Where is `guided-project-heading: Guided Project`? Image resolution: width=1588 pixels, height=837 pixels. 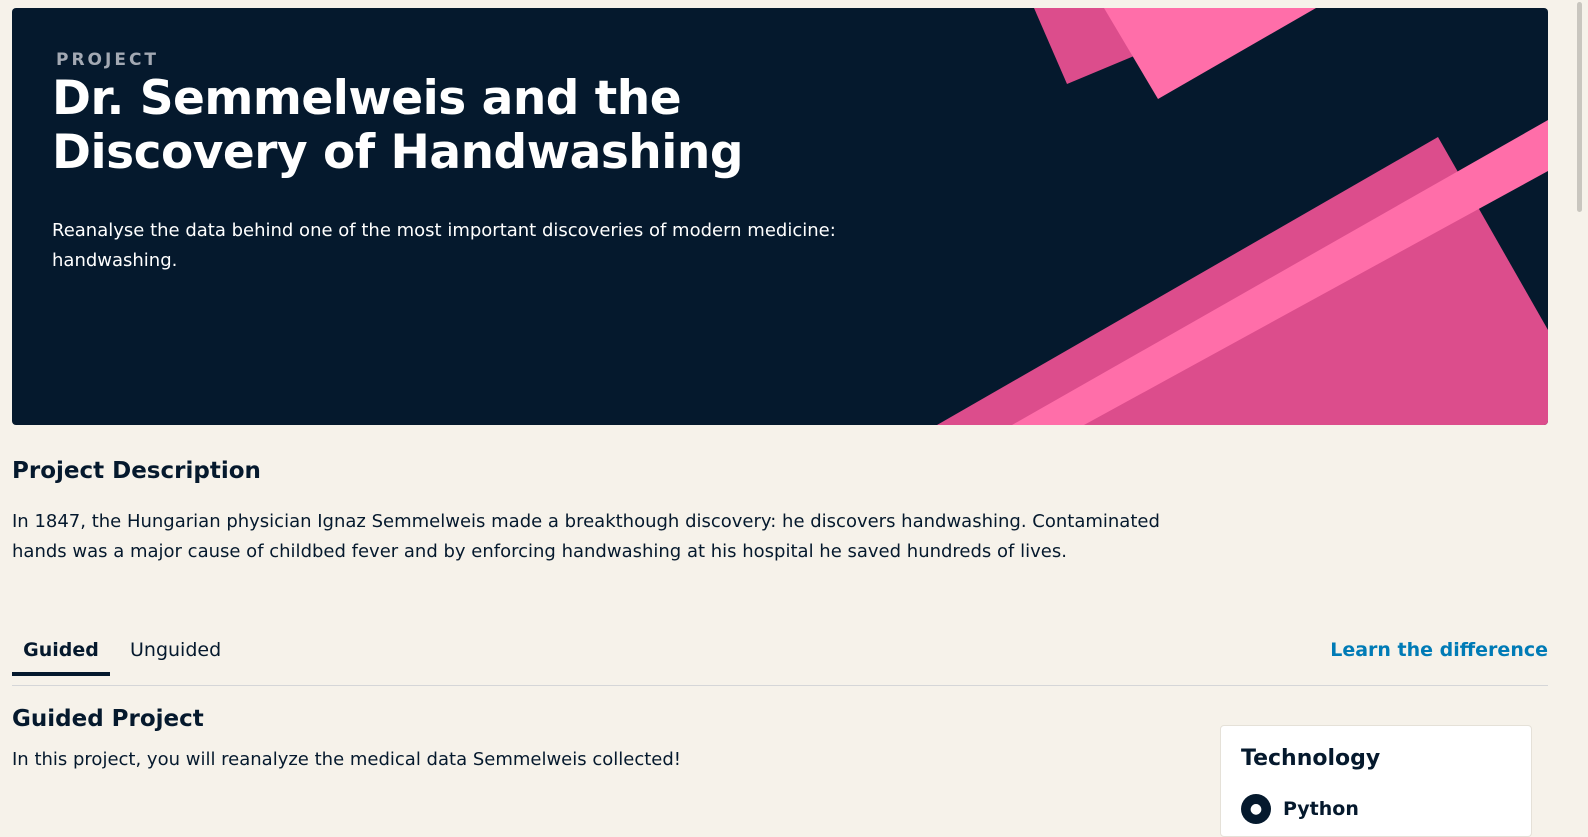 guided-project-heading: Guided Project is located at coordinates (108, 719).